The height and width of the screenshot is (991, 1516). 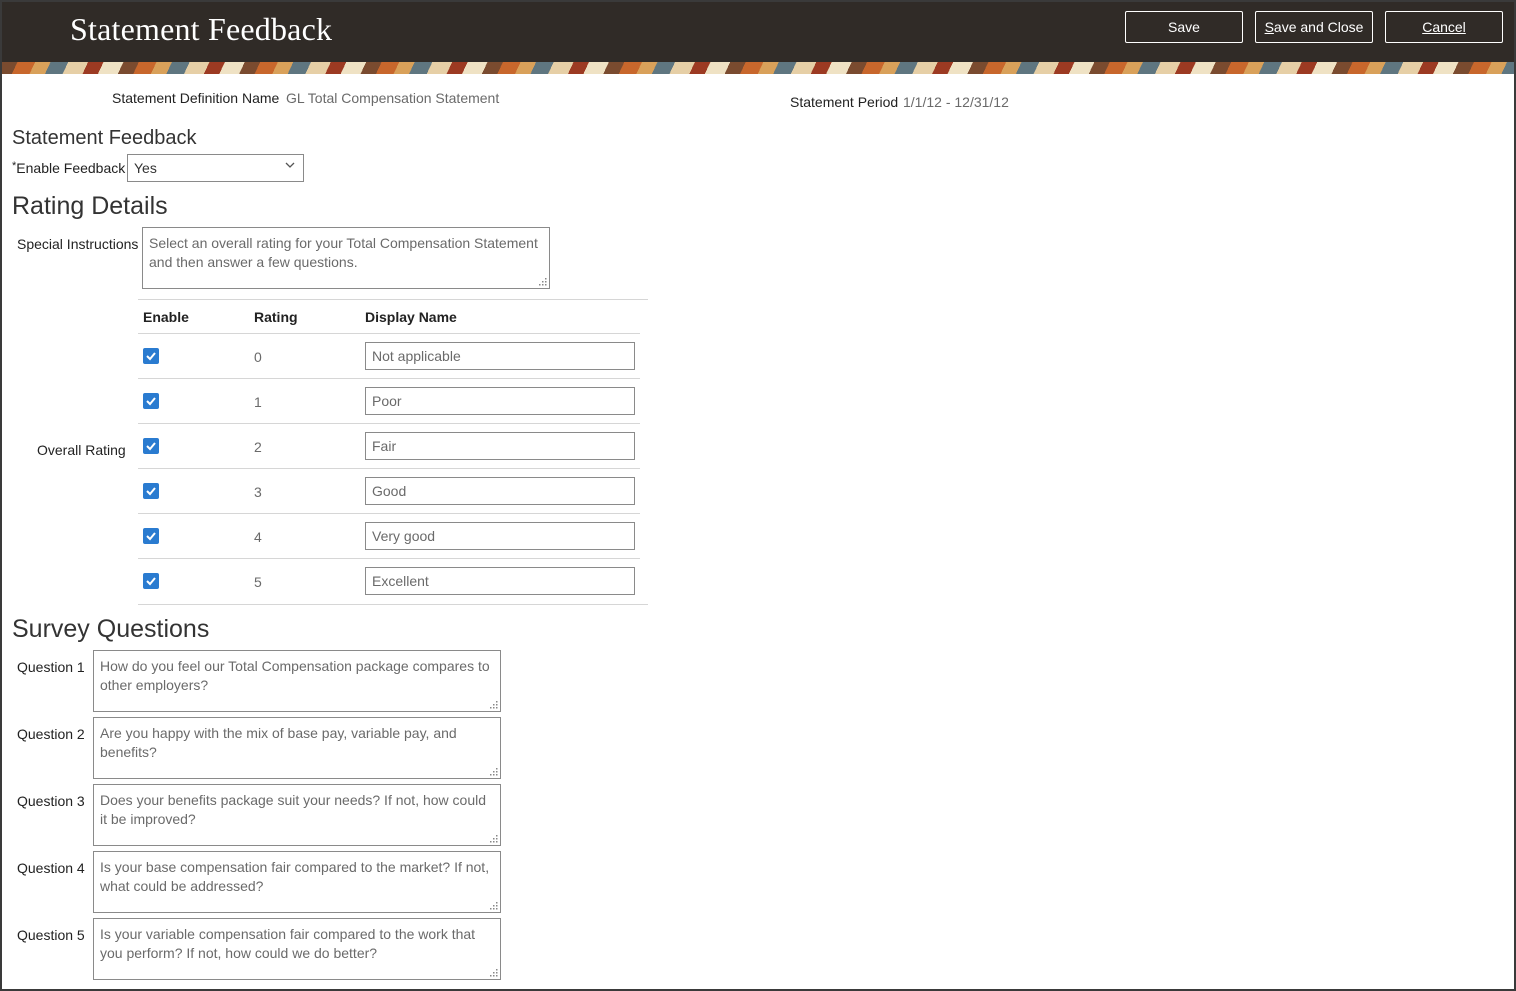 I want to click on question-label: Question 5, so click(x=51, y=935).